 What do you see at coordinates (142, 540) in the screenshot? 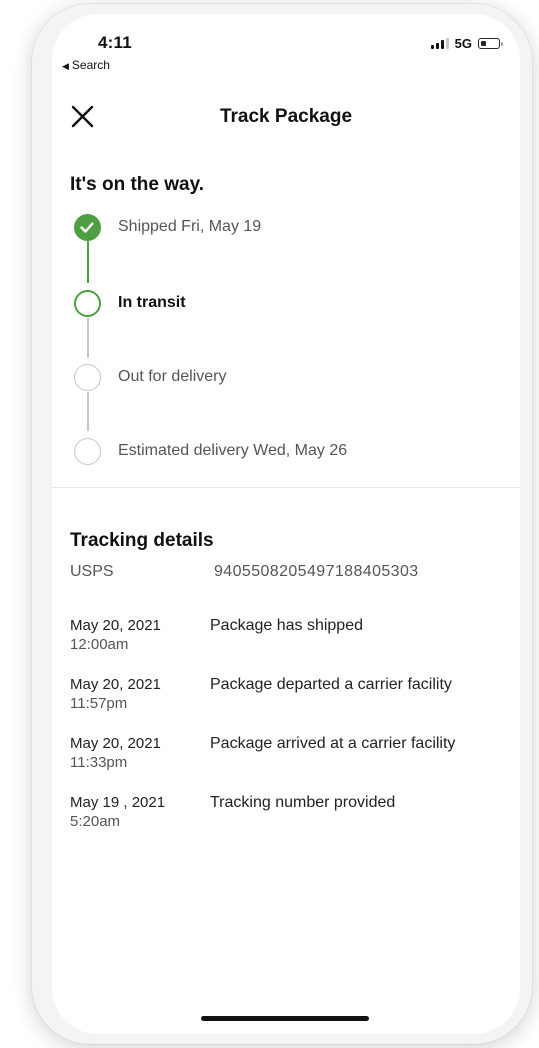
I see `tracking-details-heading: Tracking details` at bounding box center [142, 540].